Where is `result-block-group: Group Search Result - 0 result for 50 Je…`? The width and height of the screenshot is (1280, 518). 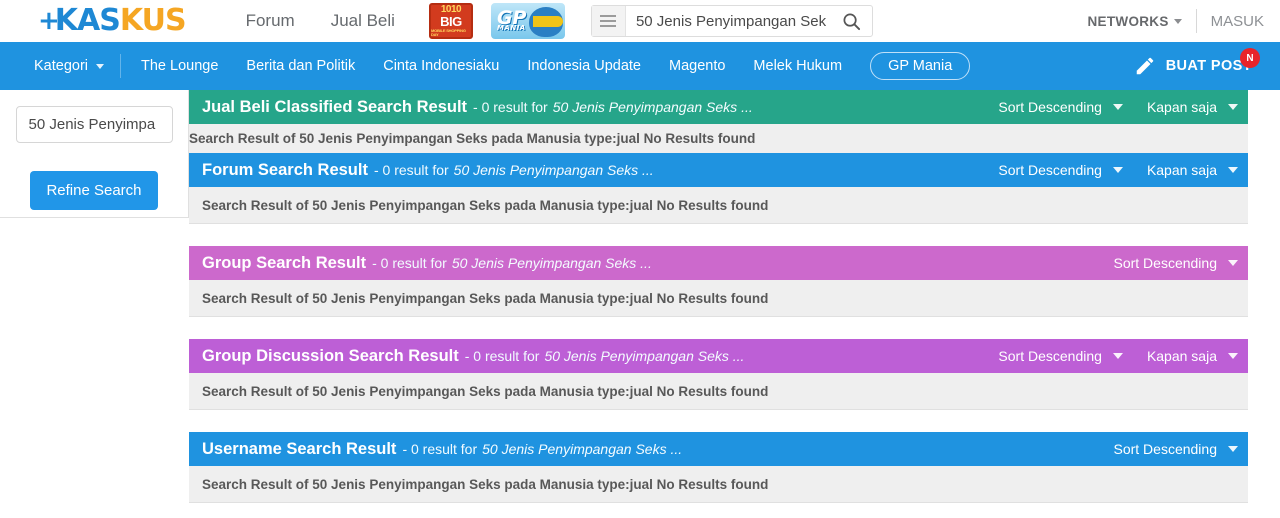
result-block-group: Group Search Result - 0 result for 50 Je… is located at coordinates (718, 281).